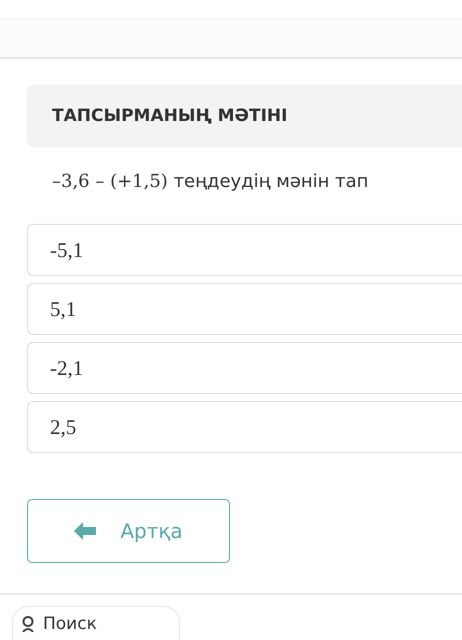  What do you see at coordinates (96, 623) in the screenshot?
I see `search-field: Поиск` at bounding box center [96, 623].